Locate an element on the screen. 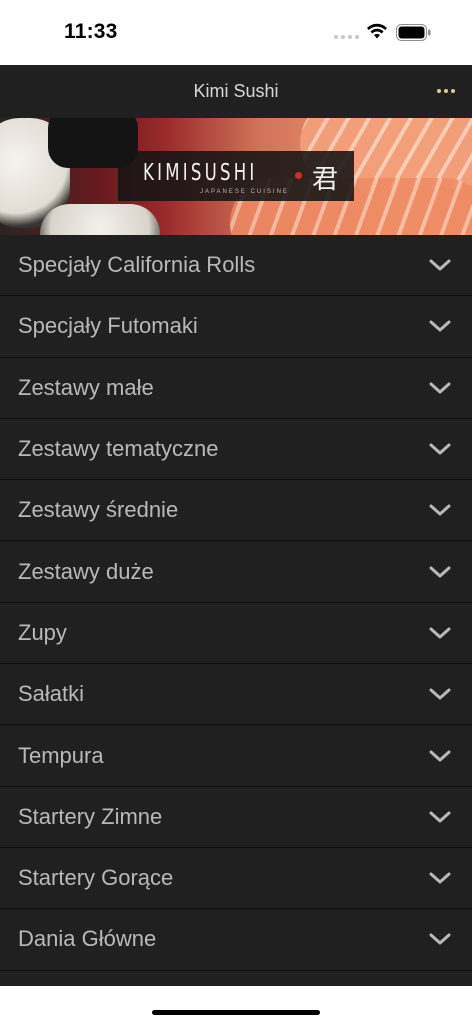 This screenshot has height=1024, width=472. navigation-bar: Kimi Sushi is located at coordinates (236, 91).